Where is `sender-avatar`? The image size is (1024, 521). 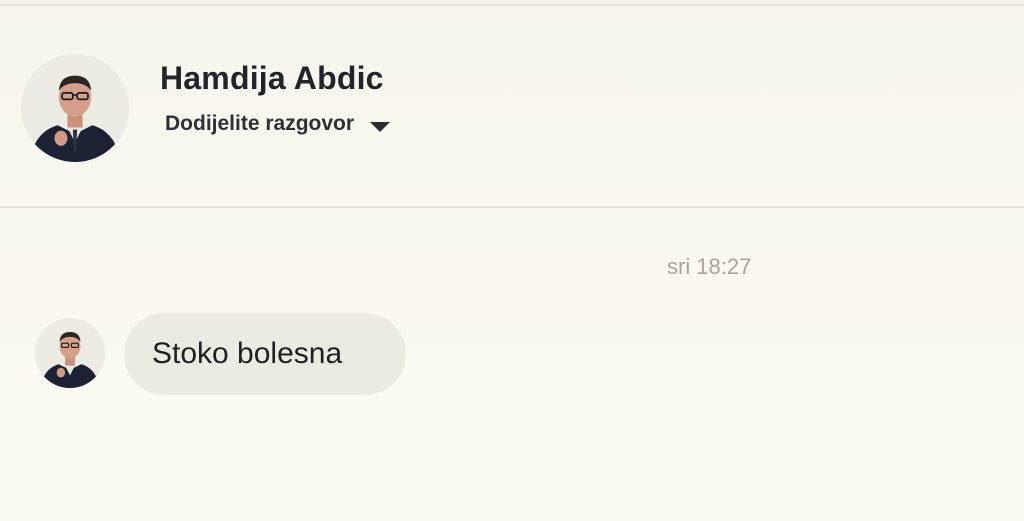
sender-avatar is located at coordinates (70, 353).